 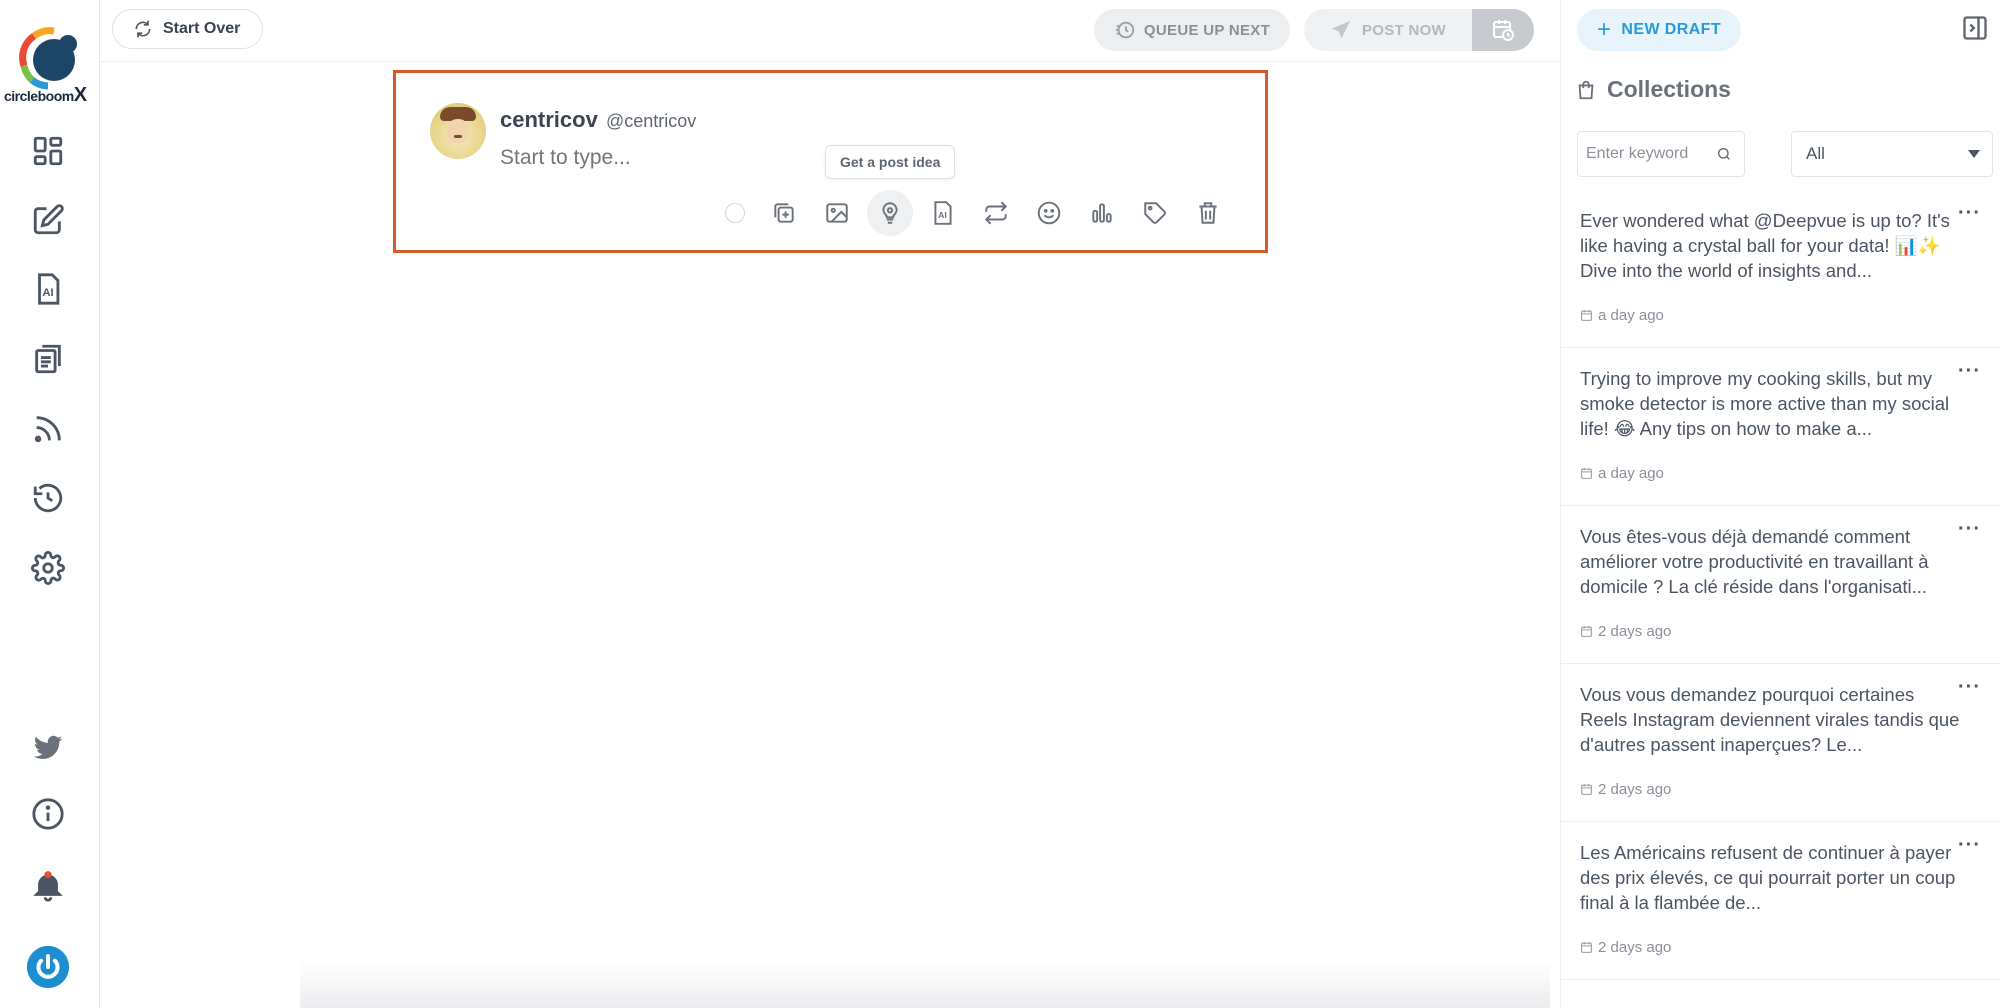 I want to click on collection-filter-select: All, so click(x=1892, y=154).